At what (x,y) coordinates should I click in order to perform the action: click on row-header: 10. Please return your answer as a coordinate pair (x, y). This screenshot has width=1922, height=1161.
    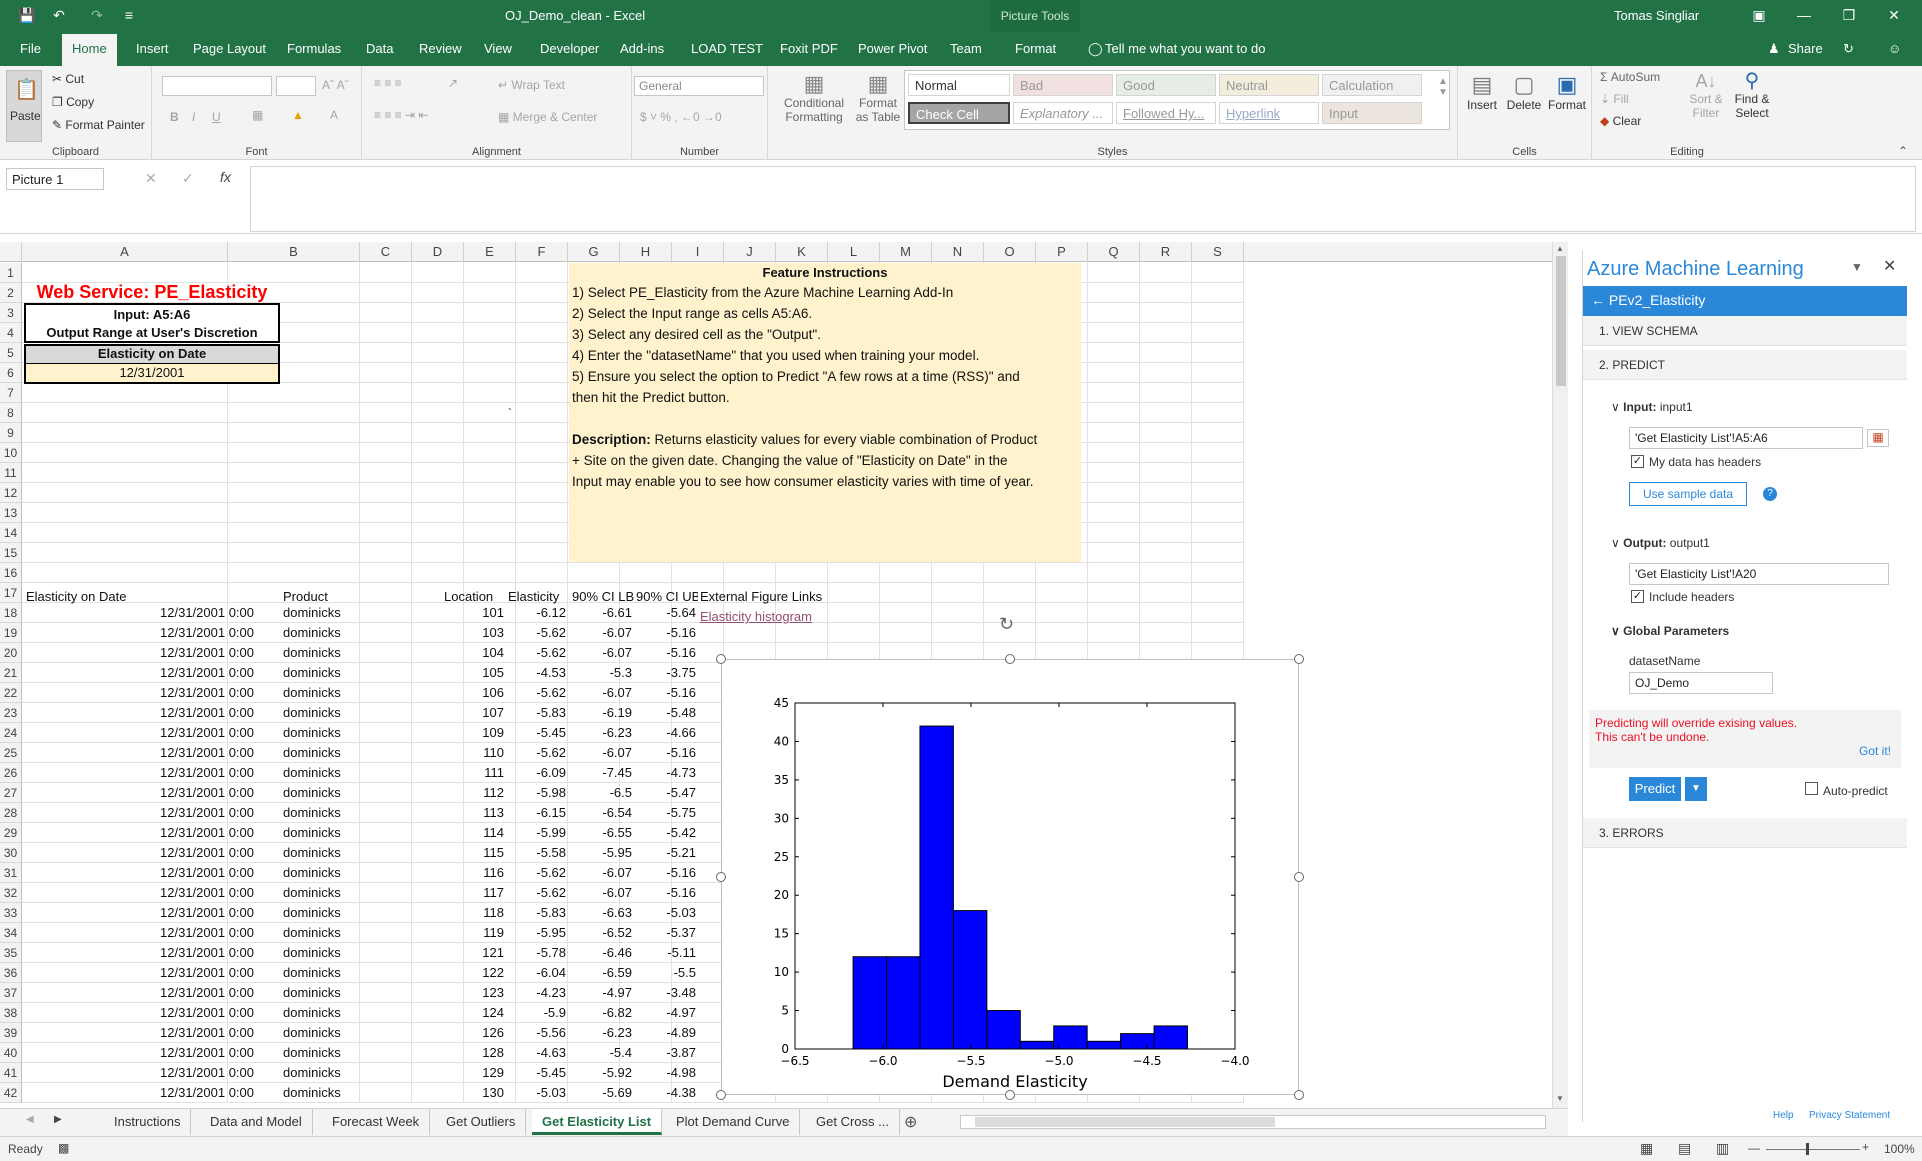
    Looking at the image, I should click on (11, 453).